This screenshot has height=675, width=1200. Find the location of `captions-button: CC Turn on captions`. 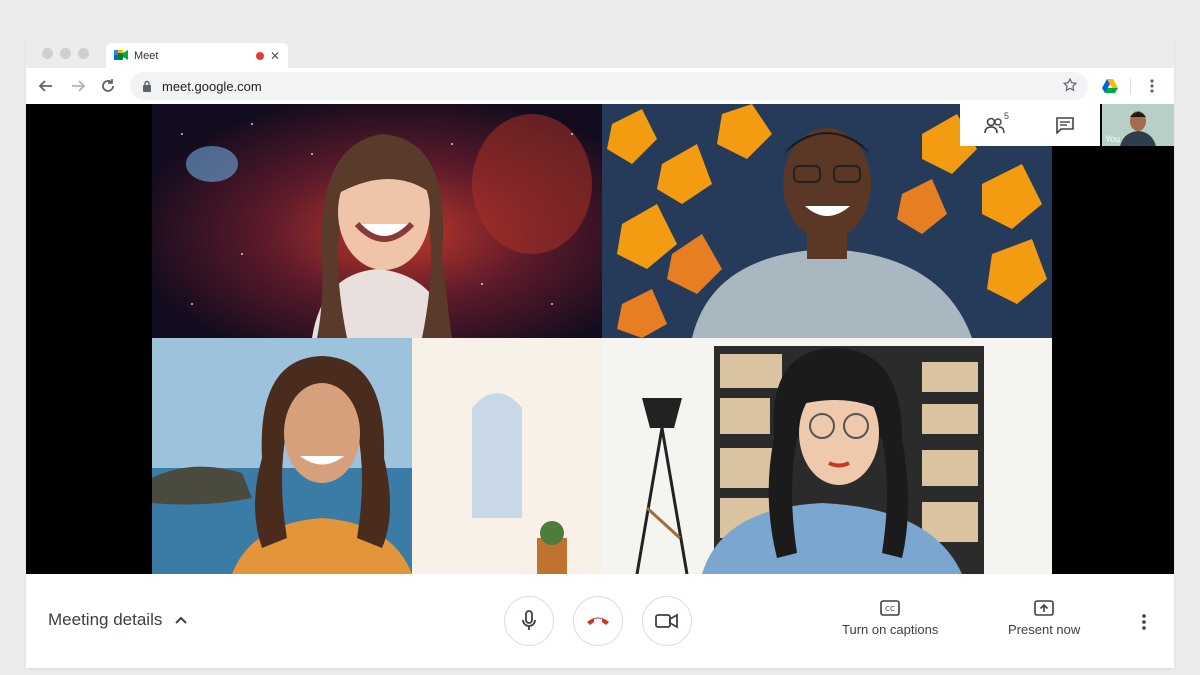

captions-button: CC Turn on captions is located at coordinates (890, 618).